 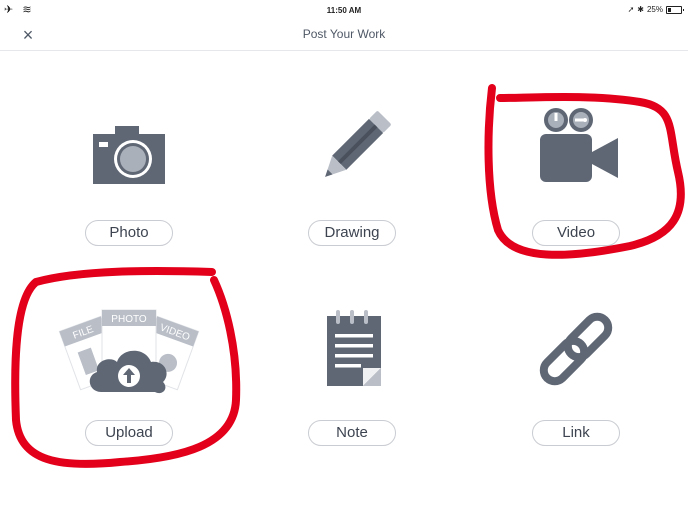 I want to click on photo-button: Photo, so click(x=129, y=233).